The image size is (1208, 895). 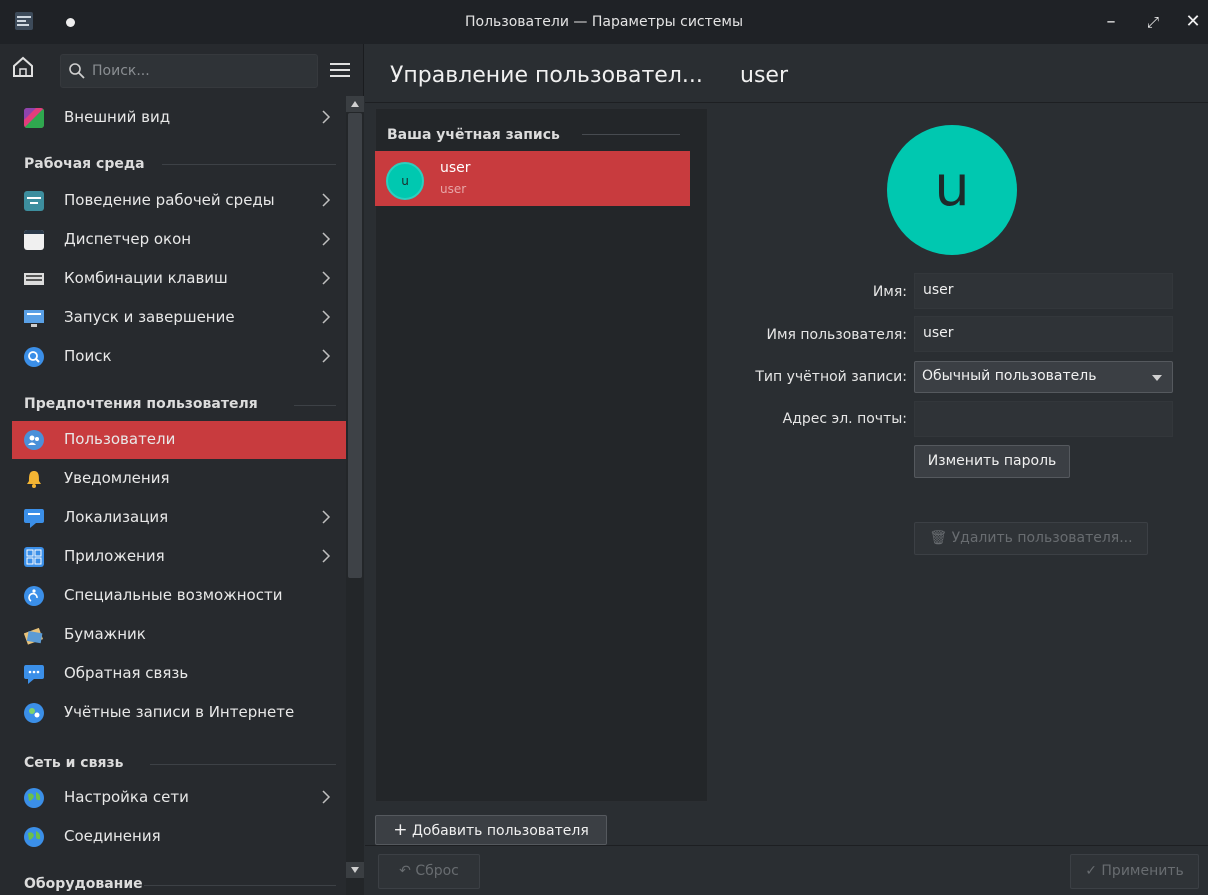 I want to click on scroll-down-arrow, so click(x=355, y=870).